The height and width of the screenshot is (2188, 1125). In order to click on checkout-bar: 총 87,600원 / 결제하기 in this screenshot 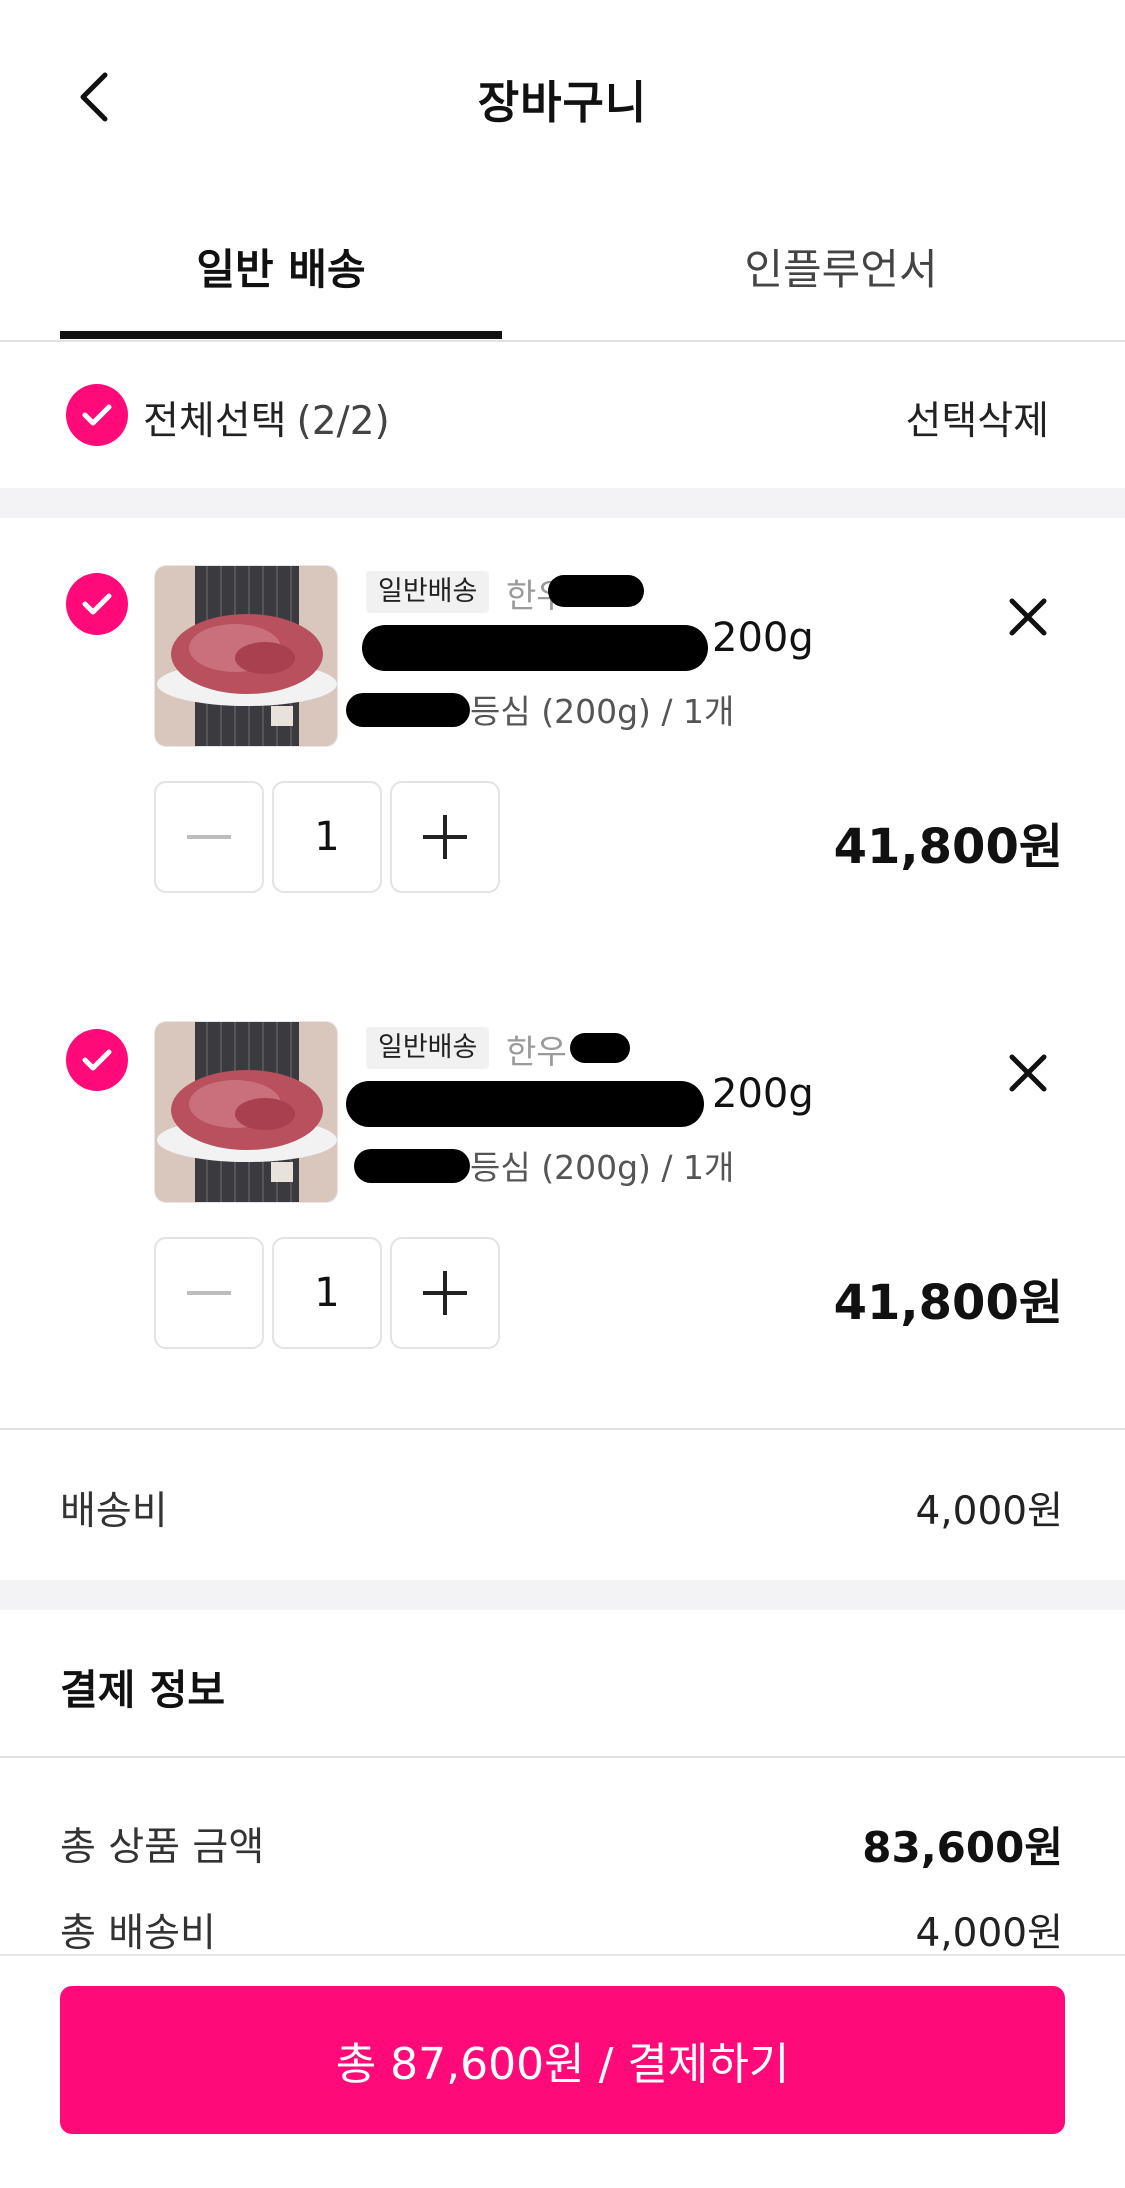, I will do `click(562, 2071)`.